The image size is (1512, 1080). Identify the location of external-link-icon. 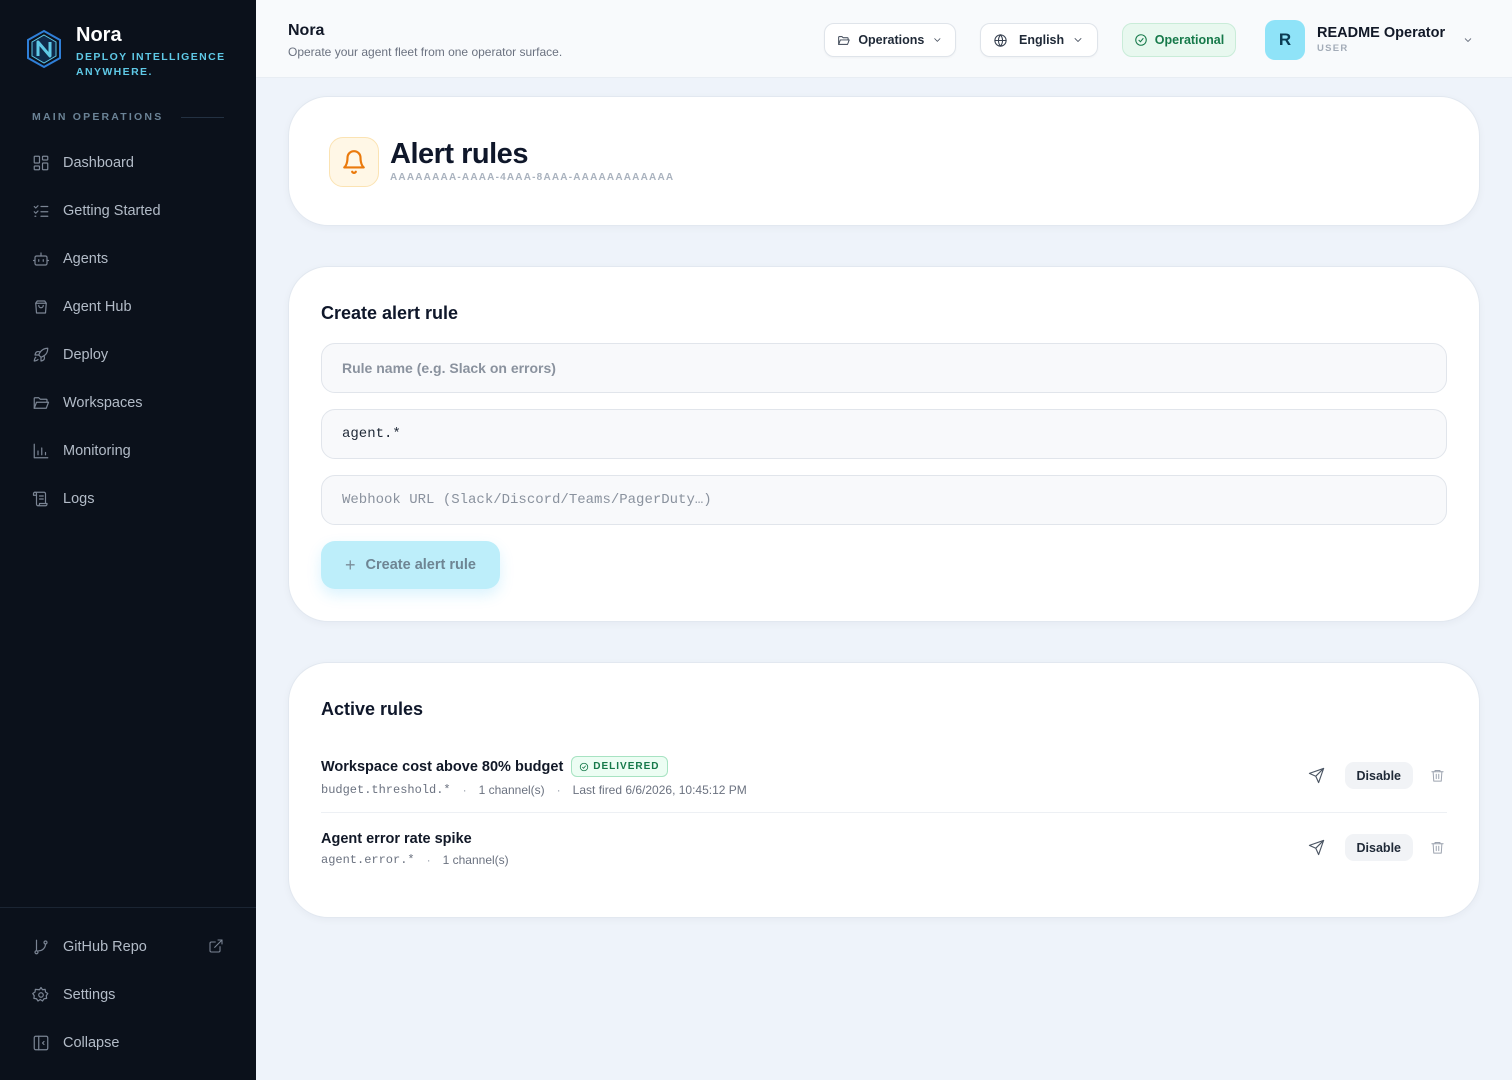
(216, 946).